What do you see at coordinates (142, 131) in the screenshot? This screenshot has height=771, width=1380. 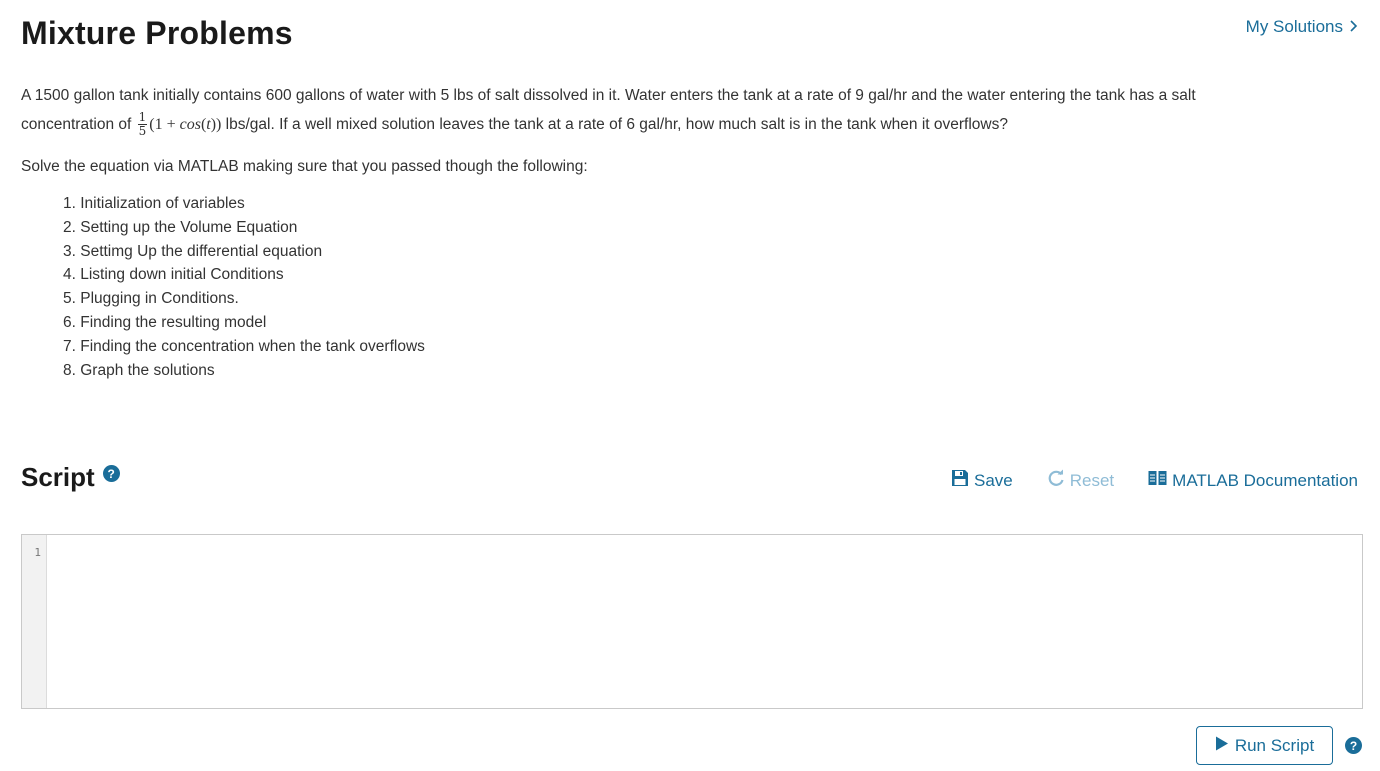 I see `fraction-denominator: 5` at bounding box center [142, 131].